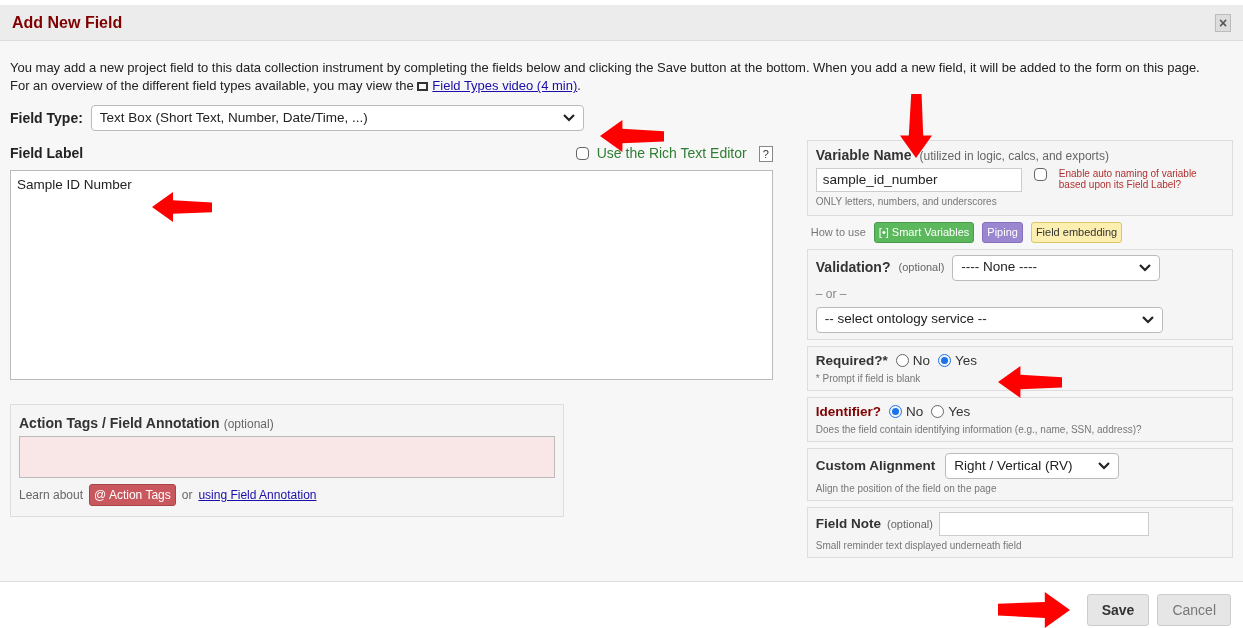 This screenshot has width=1243, height=628. What do you see at coordinates (1194, 610) in the screenshot?
I see `cancel-button: Cancel` at bounding box center [1194, 610].